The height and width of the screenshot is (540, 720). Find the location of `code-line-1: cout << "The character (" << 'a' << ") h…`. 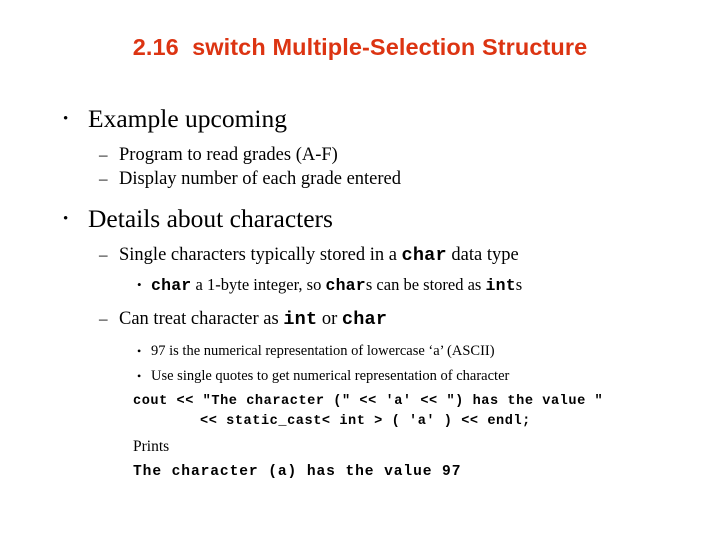

code-line-1: cout << "The character (" << 'a' << ") h… is located at coordinates (368, 401).